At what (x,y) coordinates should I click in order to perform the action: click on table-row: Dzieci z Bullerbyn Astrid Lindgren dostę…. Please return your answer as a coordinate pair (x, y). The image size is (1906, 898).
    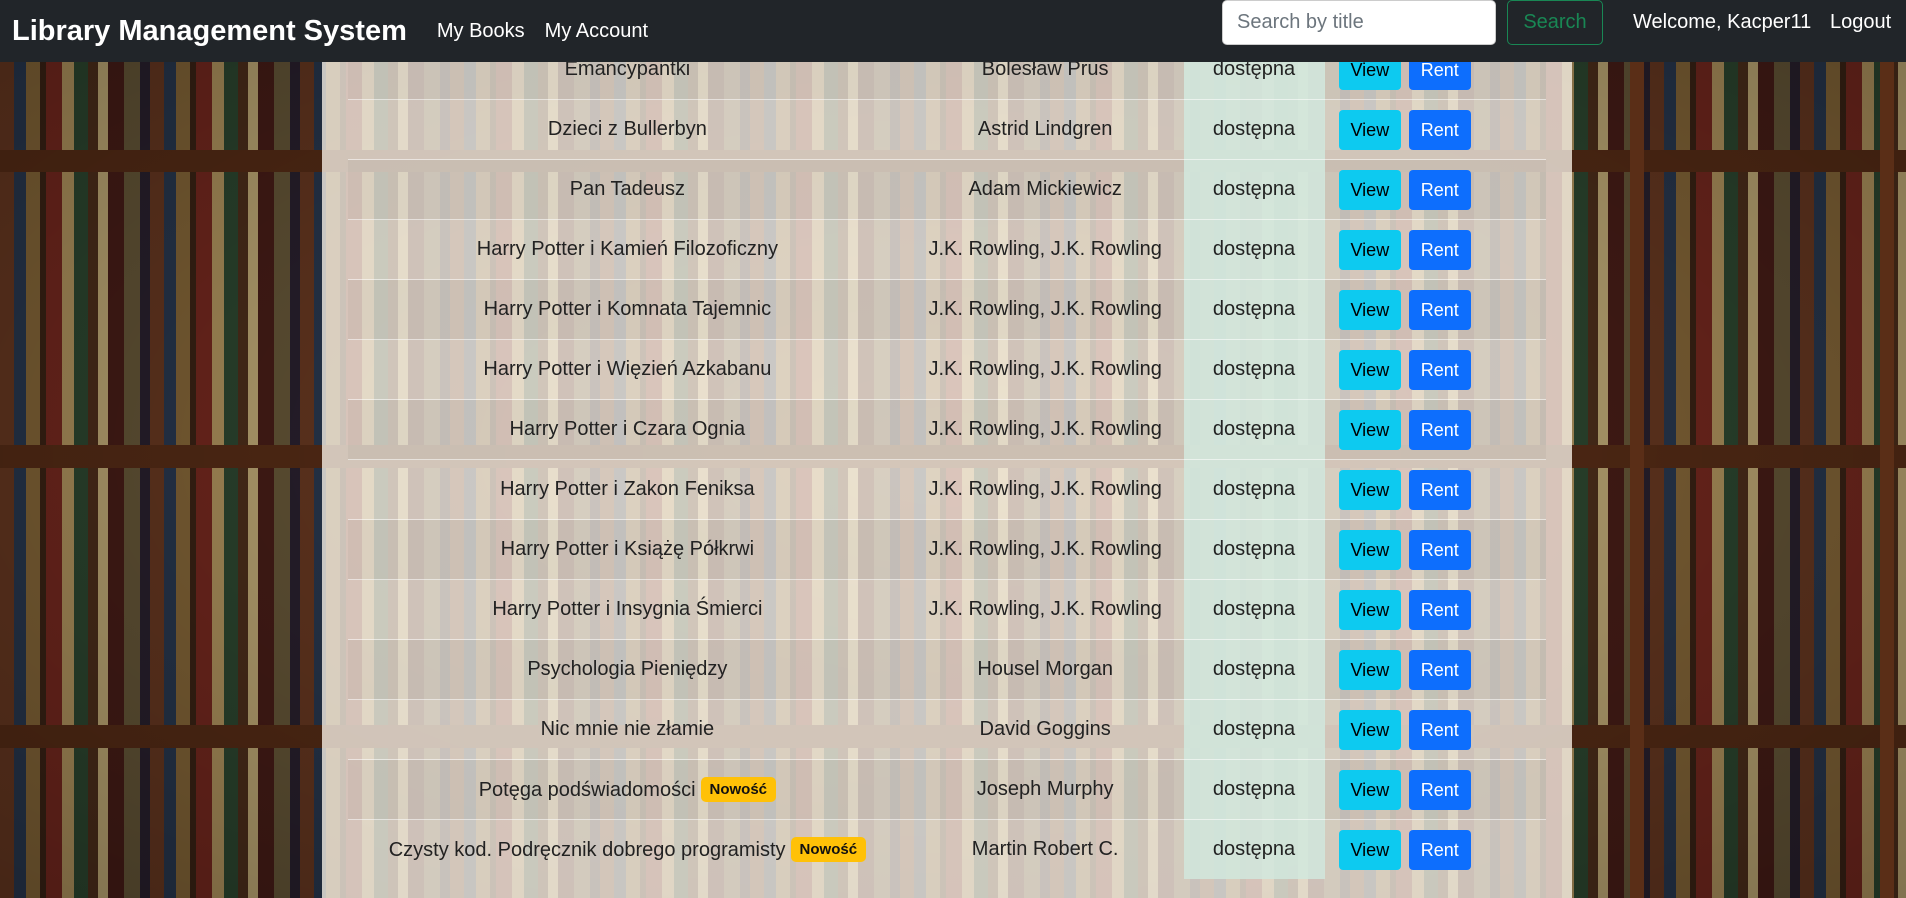
    Looking at the image, I should click on (947, 129).